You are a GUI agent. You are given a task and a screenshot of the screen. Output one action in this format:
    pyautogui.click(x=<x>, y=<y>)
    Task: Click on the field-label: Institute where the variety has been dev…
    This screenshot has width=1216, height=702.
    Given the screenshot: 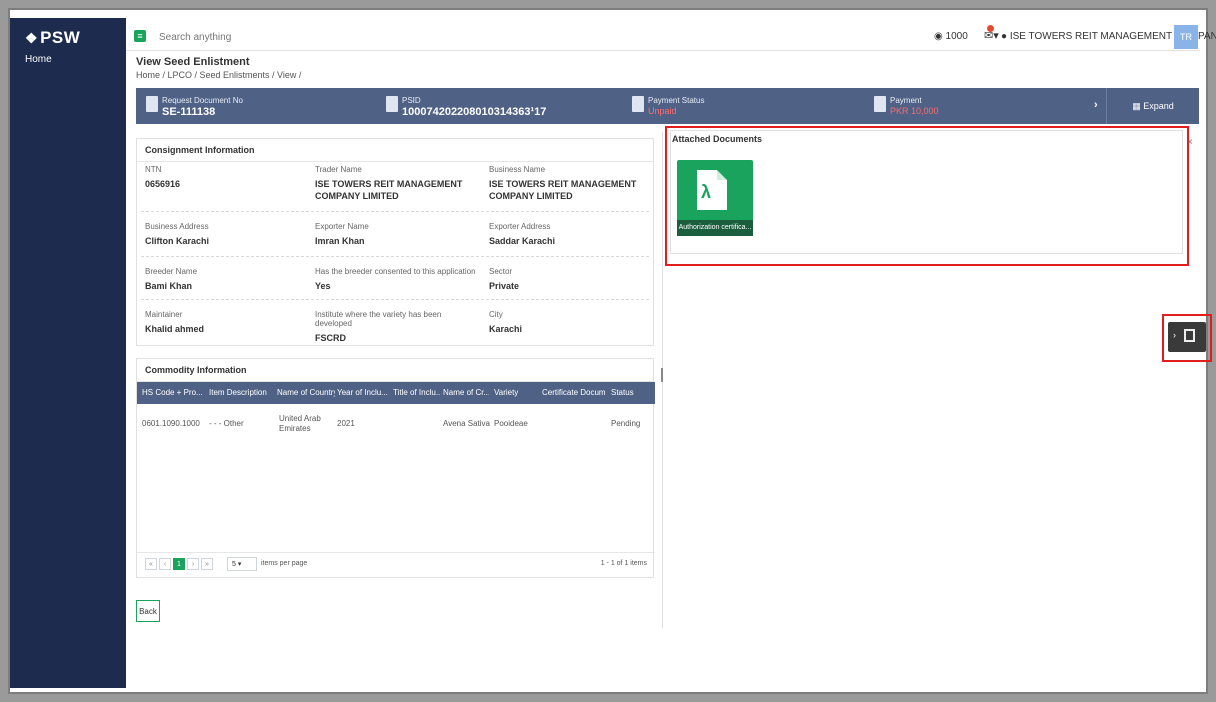 What is the action you would take?
    pyautogui.click(x=378, y=319)
    